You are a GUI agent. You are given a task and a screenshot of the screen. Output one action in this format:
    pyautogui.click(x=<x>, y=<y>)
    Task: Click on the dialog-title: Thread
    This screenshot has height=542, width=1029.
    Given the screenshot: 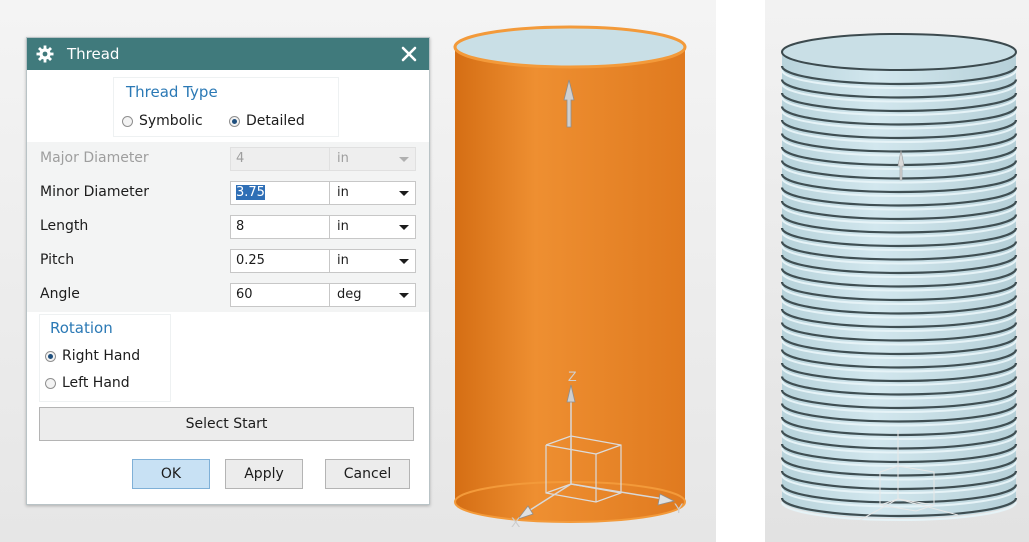 What is the action you would take?
    pyautogui.click(x=93, y=54)
    